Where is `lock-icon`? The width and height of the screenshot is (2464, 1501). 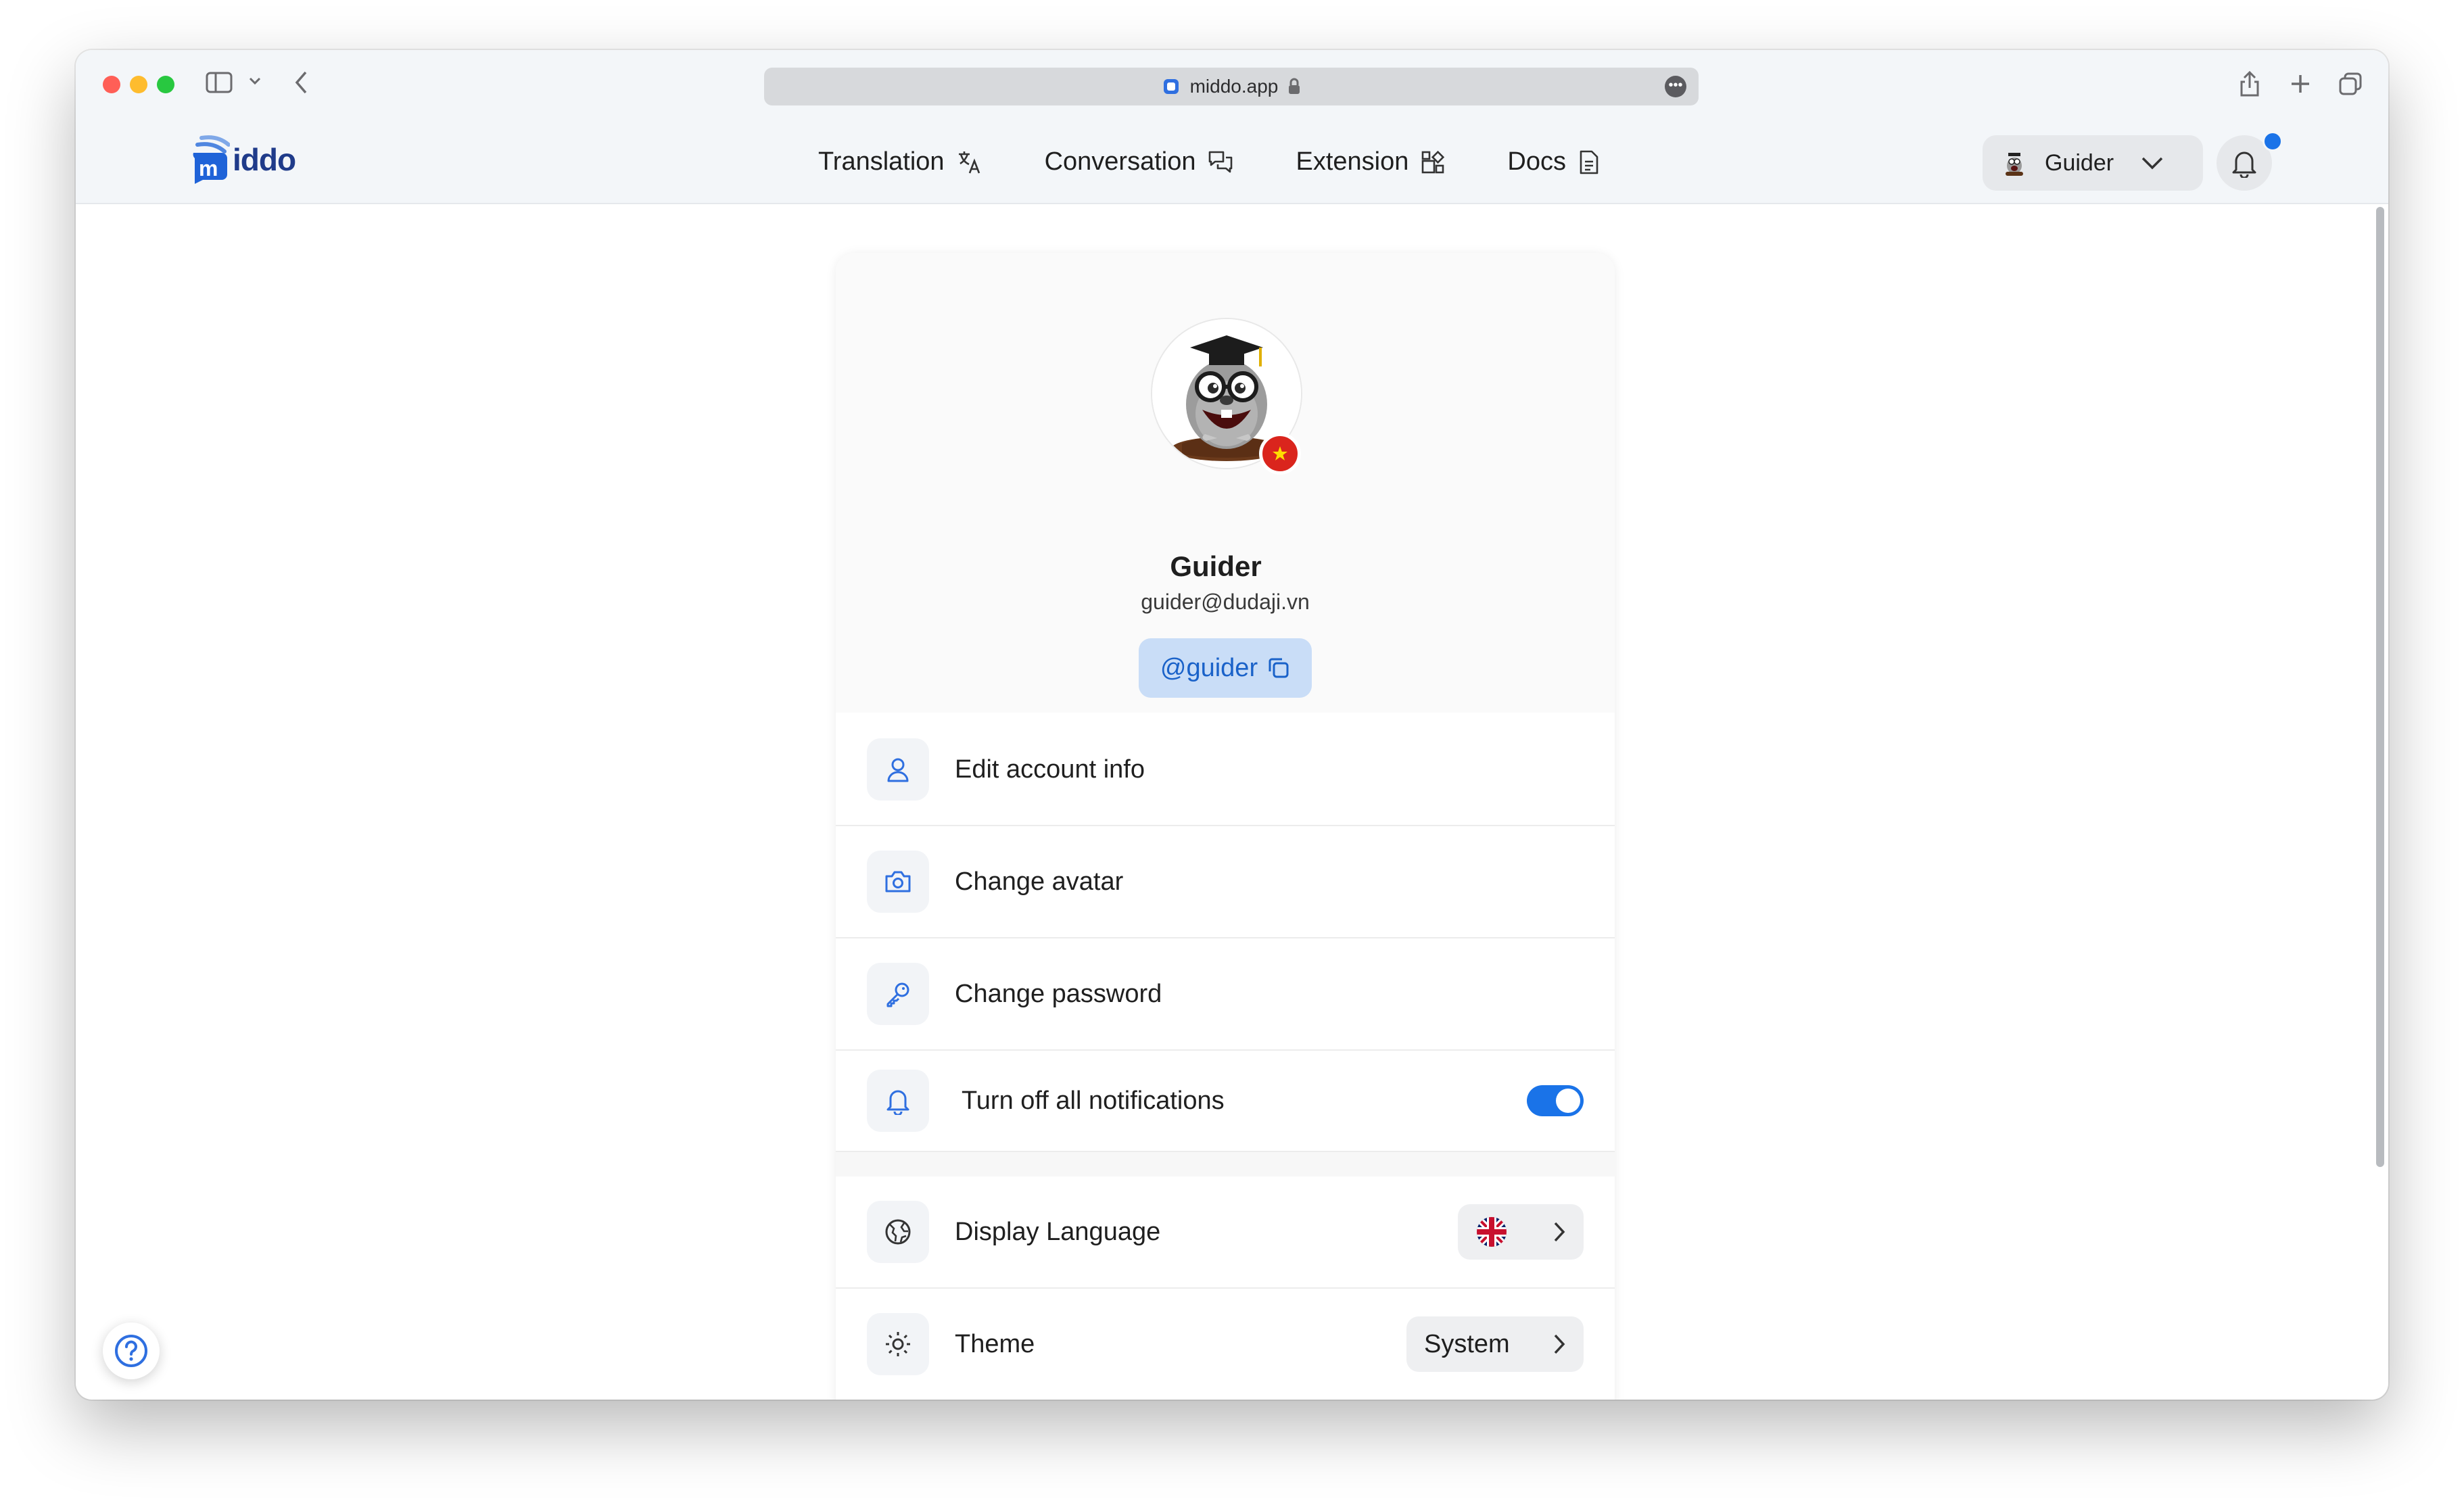 lock-icon is located at coordinates (1294, 86).